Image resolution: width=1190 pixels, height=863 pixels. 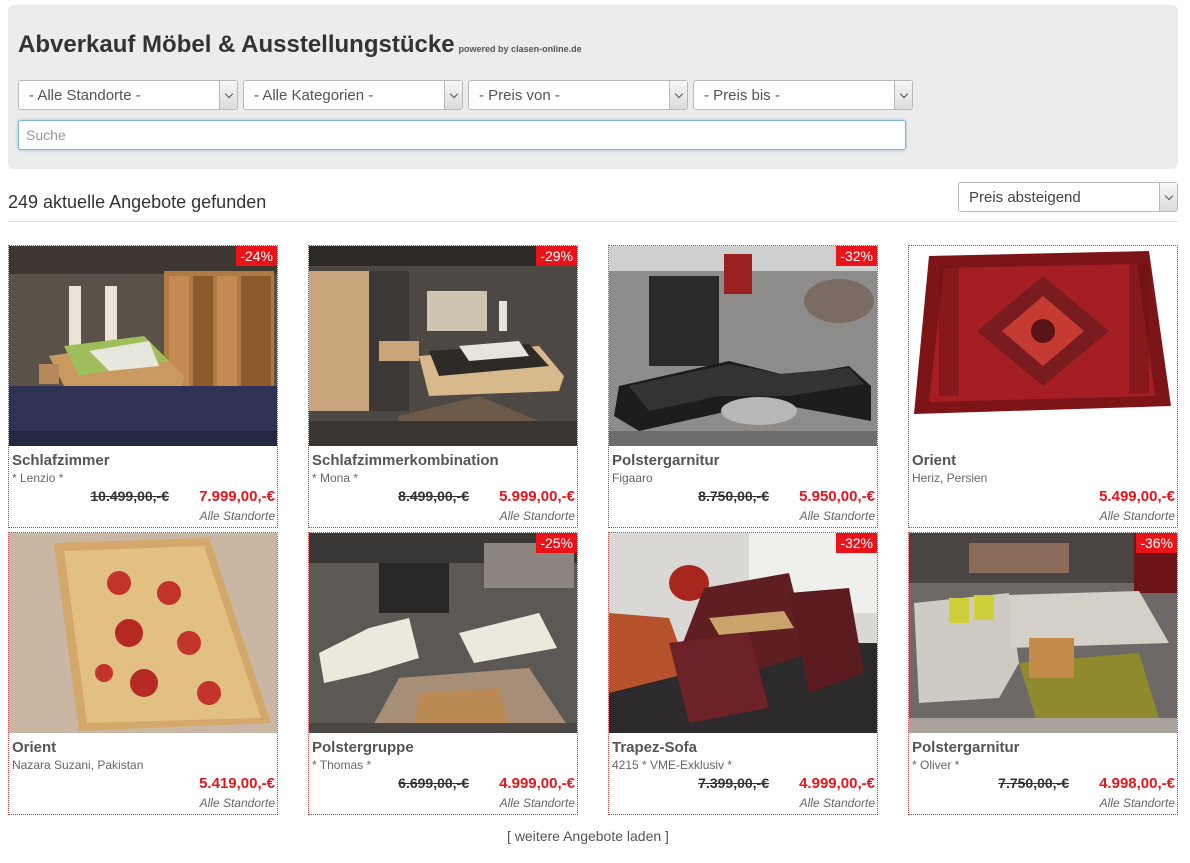 I want to click on category-select-value: - Alle Kategorien -, so click(x=314, y=95).